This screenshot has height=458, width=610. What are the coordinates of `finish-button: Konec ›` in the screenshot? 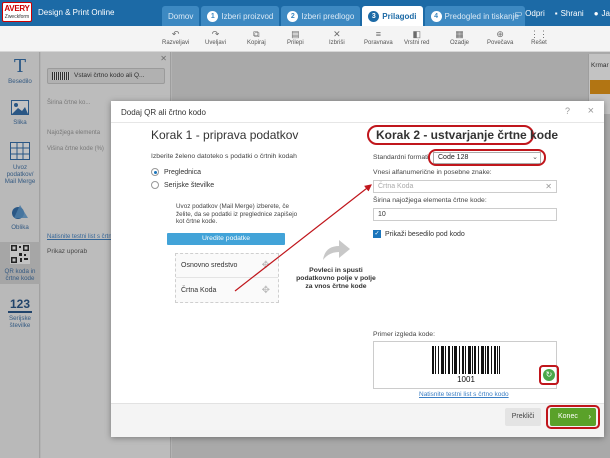 It's located at (573, 417).